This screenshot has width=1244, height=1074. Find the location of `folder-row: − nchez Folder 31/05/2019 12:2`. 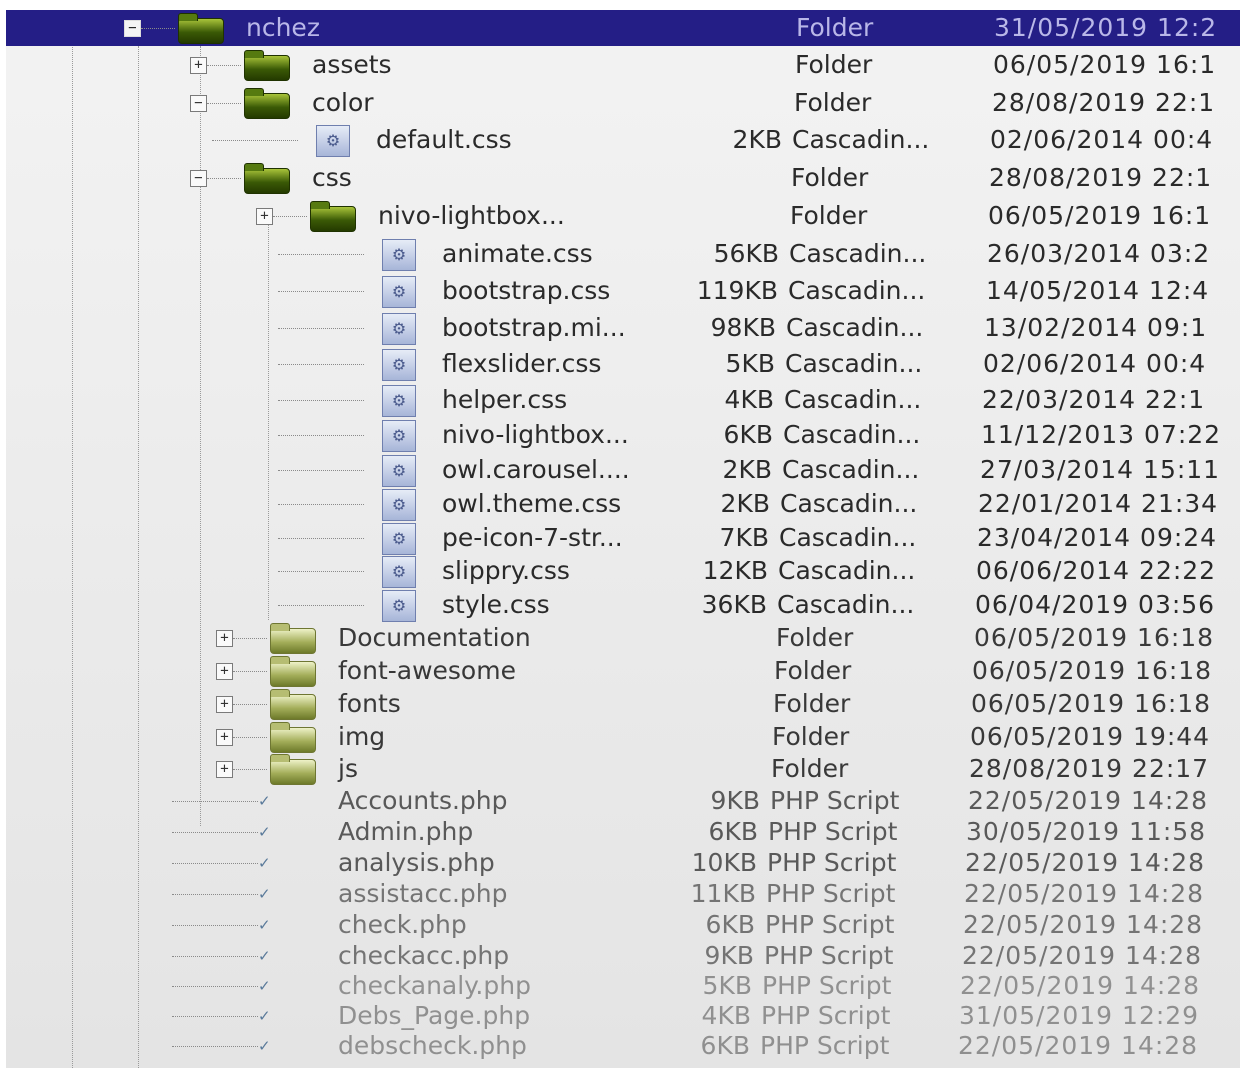

folder-row: − nchez Folder 31/05/2019 12:2 is located at coordinates (623, 28).